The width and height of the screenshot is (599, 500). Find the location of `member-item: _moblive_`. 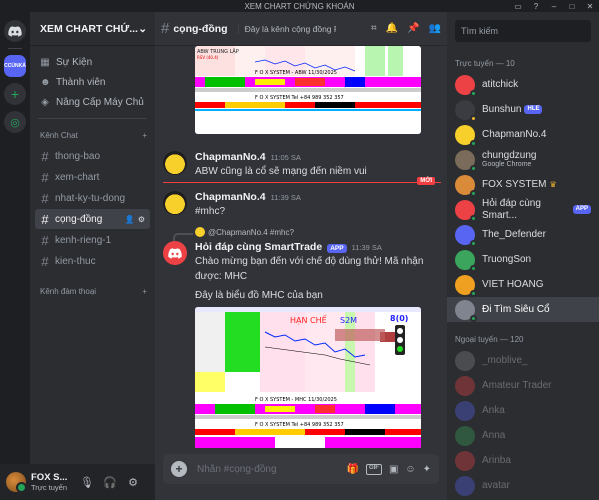

member-item: _moblive_ is located at coordinates (523, 360).